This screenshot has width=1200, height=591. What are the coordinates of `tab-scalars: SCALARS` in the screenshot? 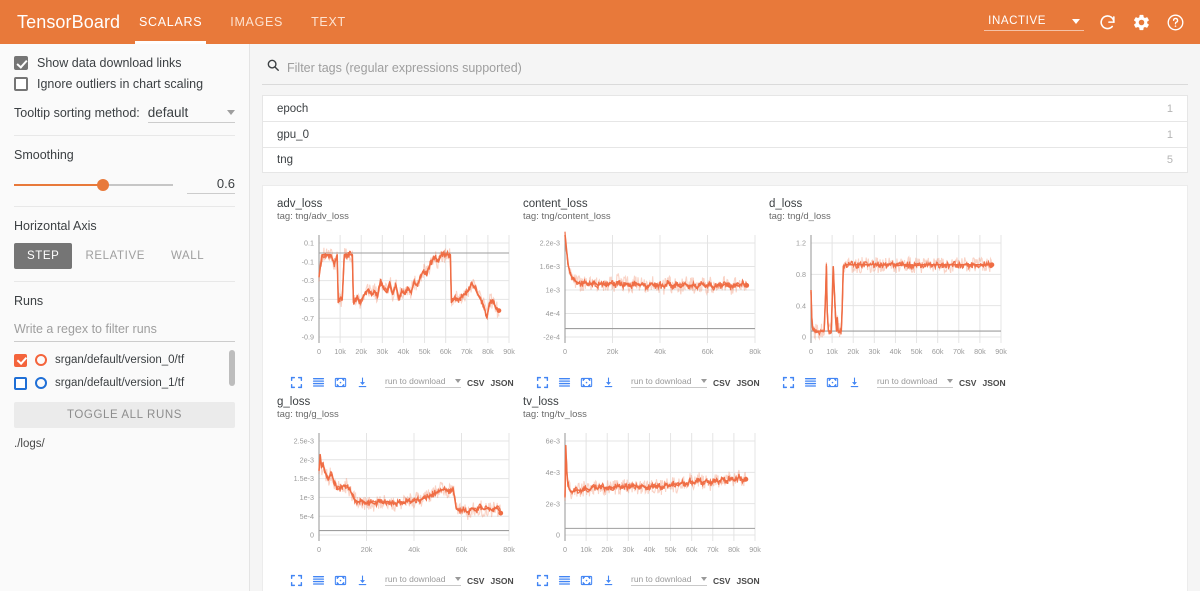 It's located at (170, 22).